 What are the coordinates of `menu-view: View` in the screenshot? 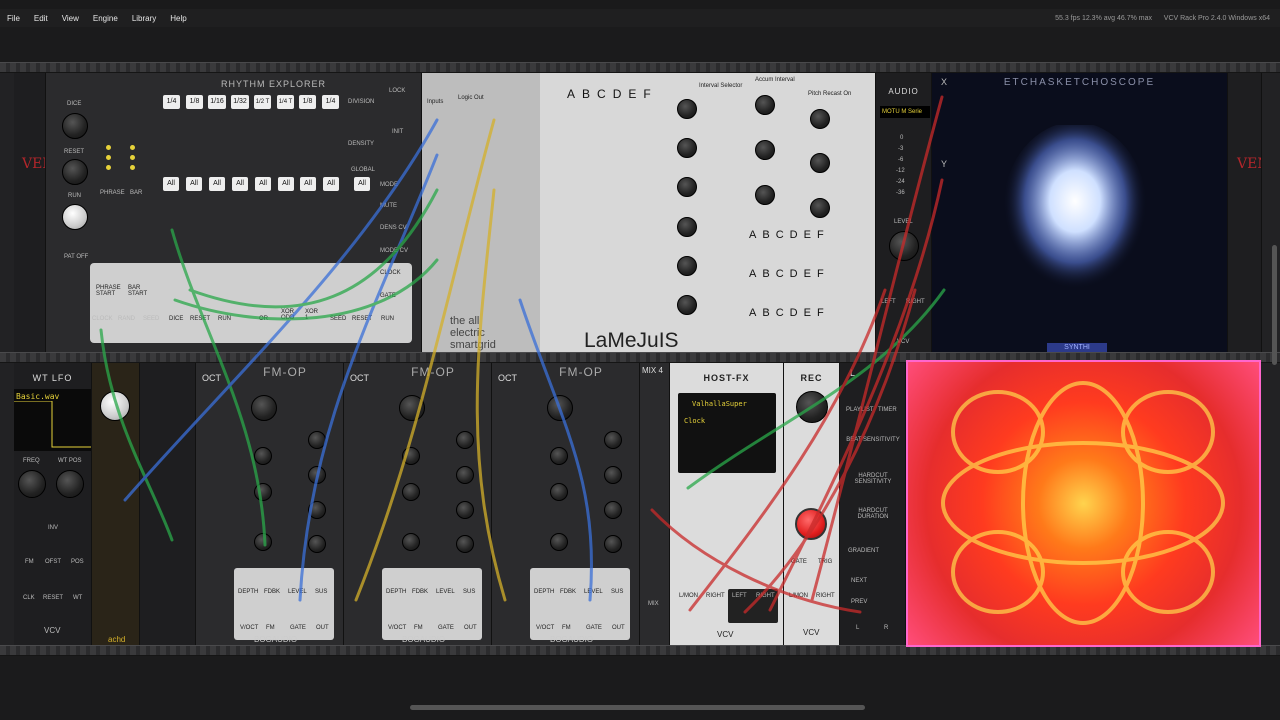 It's located at (70, 18).